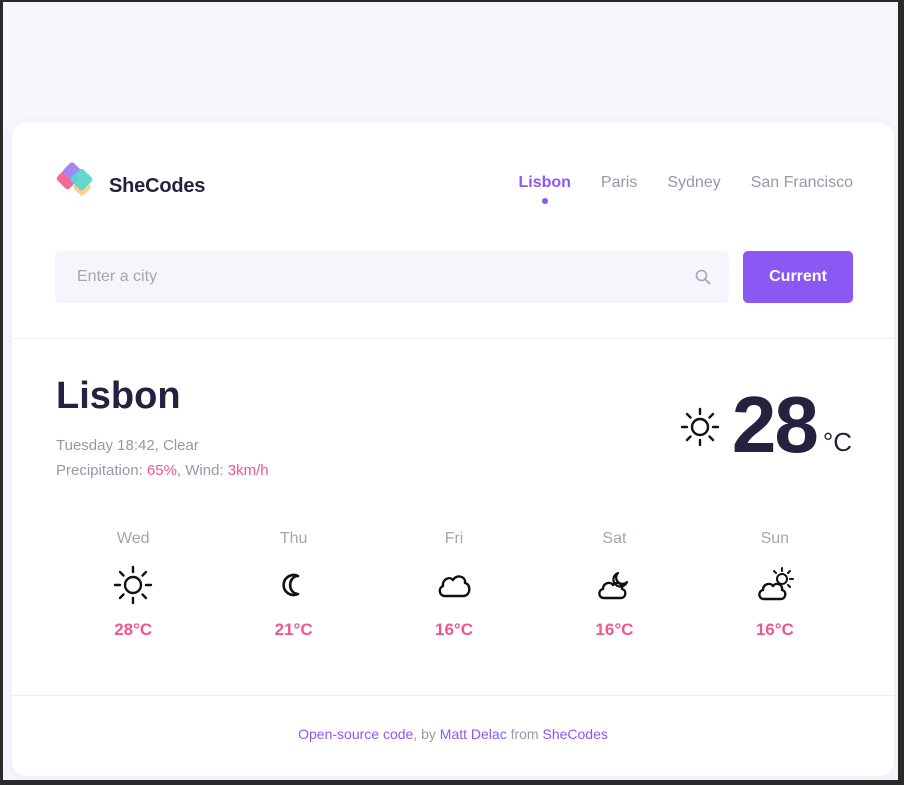  I want to click on city-name: Lisbon, so click(118, 396).